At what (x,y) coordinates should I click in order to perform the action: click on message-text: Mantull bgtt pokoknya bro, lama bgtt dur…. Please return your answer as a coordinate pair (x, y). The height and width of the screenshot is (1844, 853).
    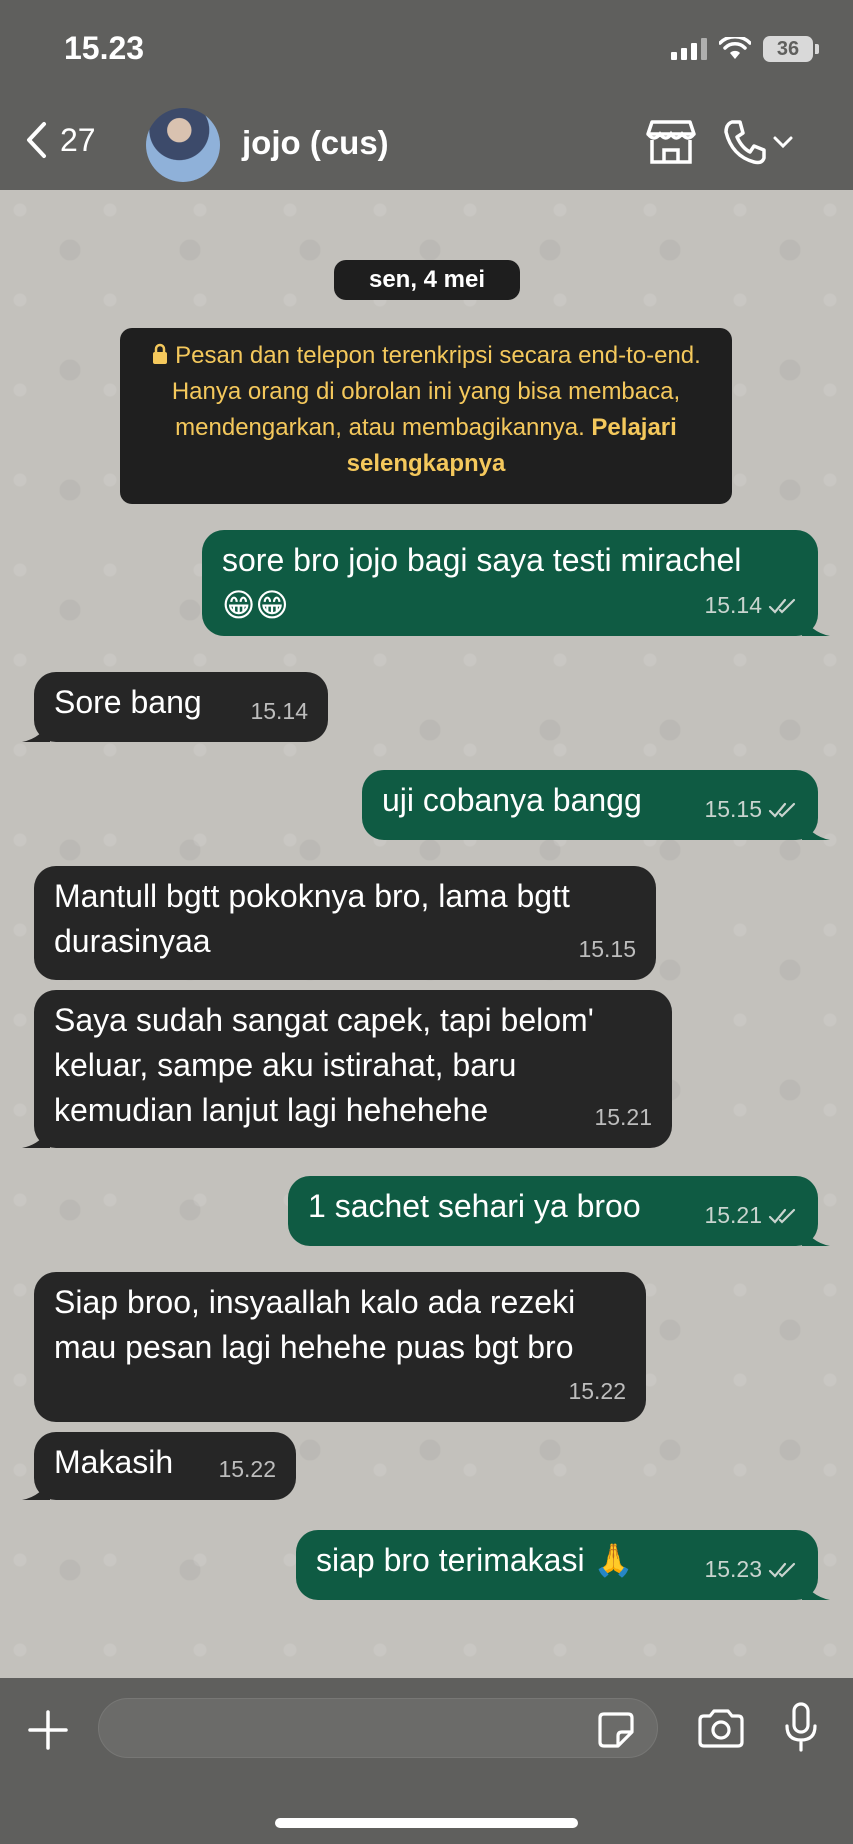
    Looking at the image, I should click on (312, 918).